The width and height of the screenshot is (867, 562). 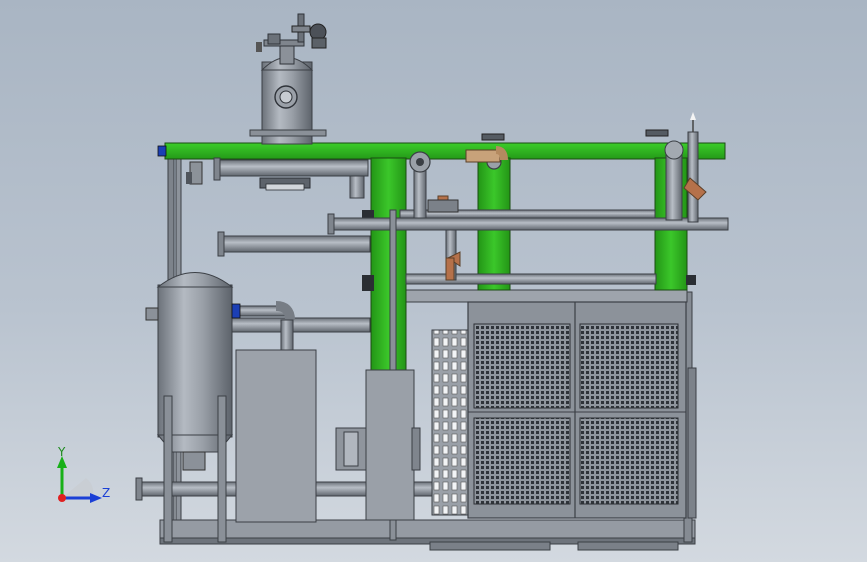 I want to click on left-vessel, so click(x=193, y=407).